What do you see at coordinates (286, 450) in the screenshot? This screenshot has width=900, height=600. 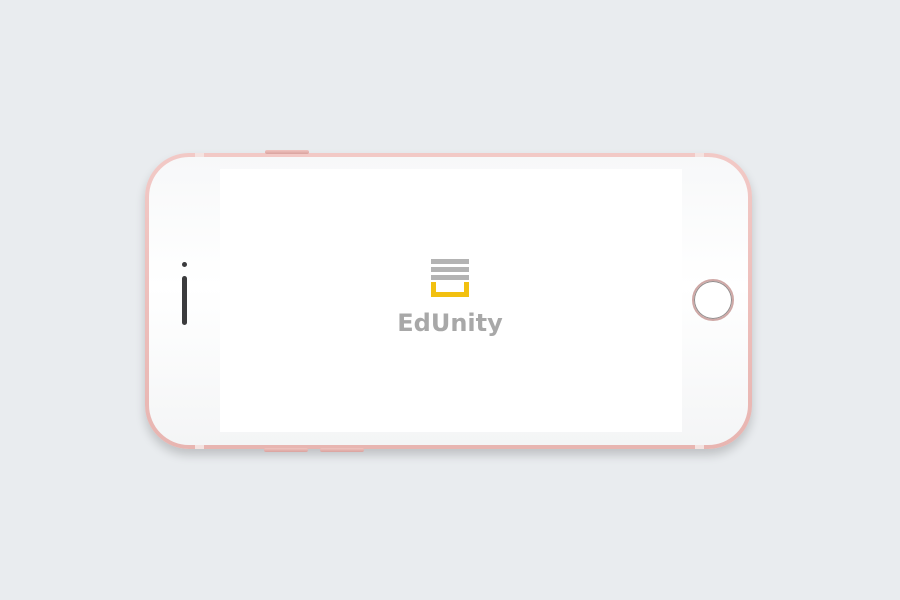 I see `volume-down-button` at bounding box center [286, 450].